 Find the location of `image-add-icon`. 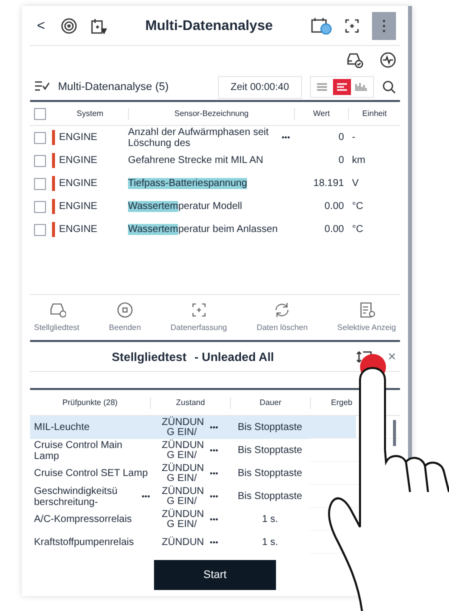

image-add-icon is located at coordinates (99, 25).